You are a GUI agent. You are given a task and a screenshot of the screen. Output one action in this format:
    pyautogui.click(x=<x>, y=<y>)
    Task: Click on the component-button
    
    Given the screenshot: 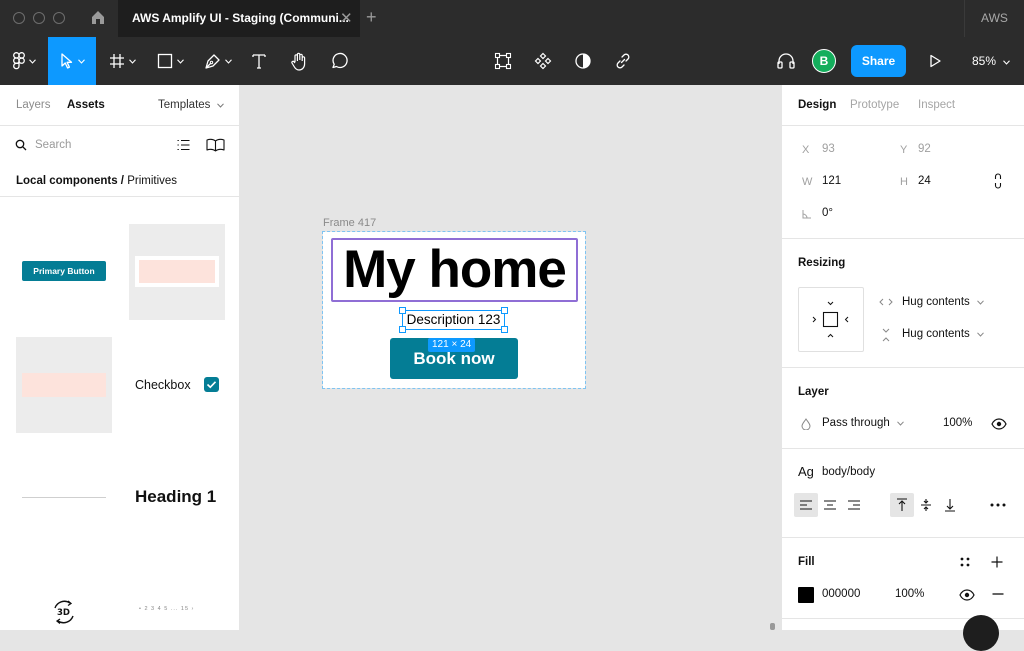 What is the action you would take?
    pyautogui.click(x=543, y=61)
    